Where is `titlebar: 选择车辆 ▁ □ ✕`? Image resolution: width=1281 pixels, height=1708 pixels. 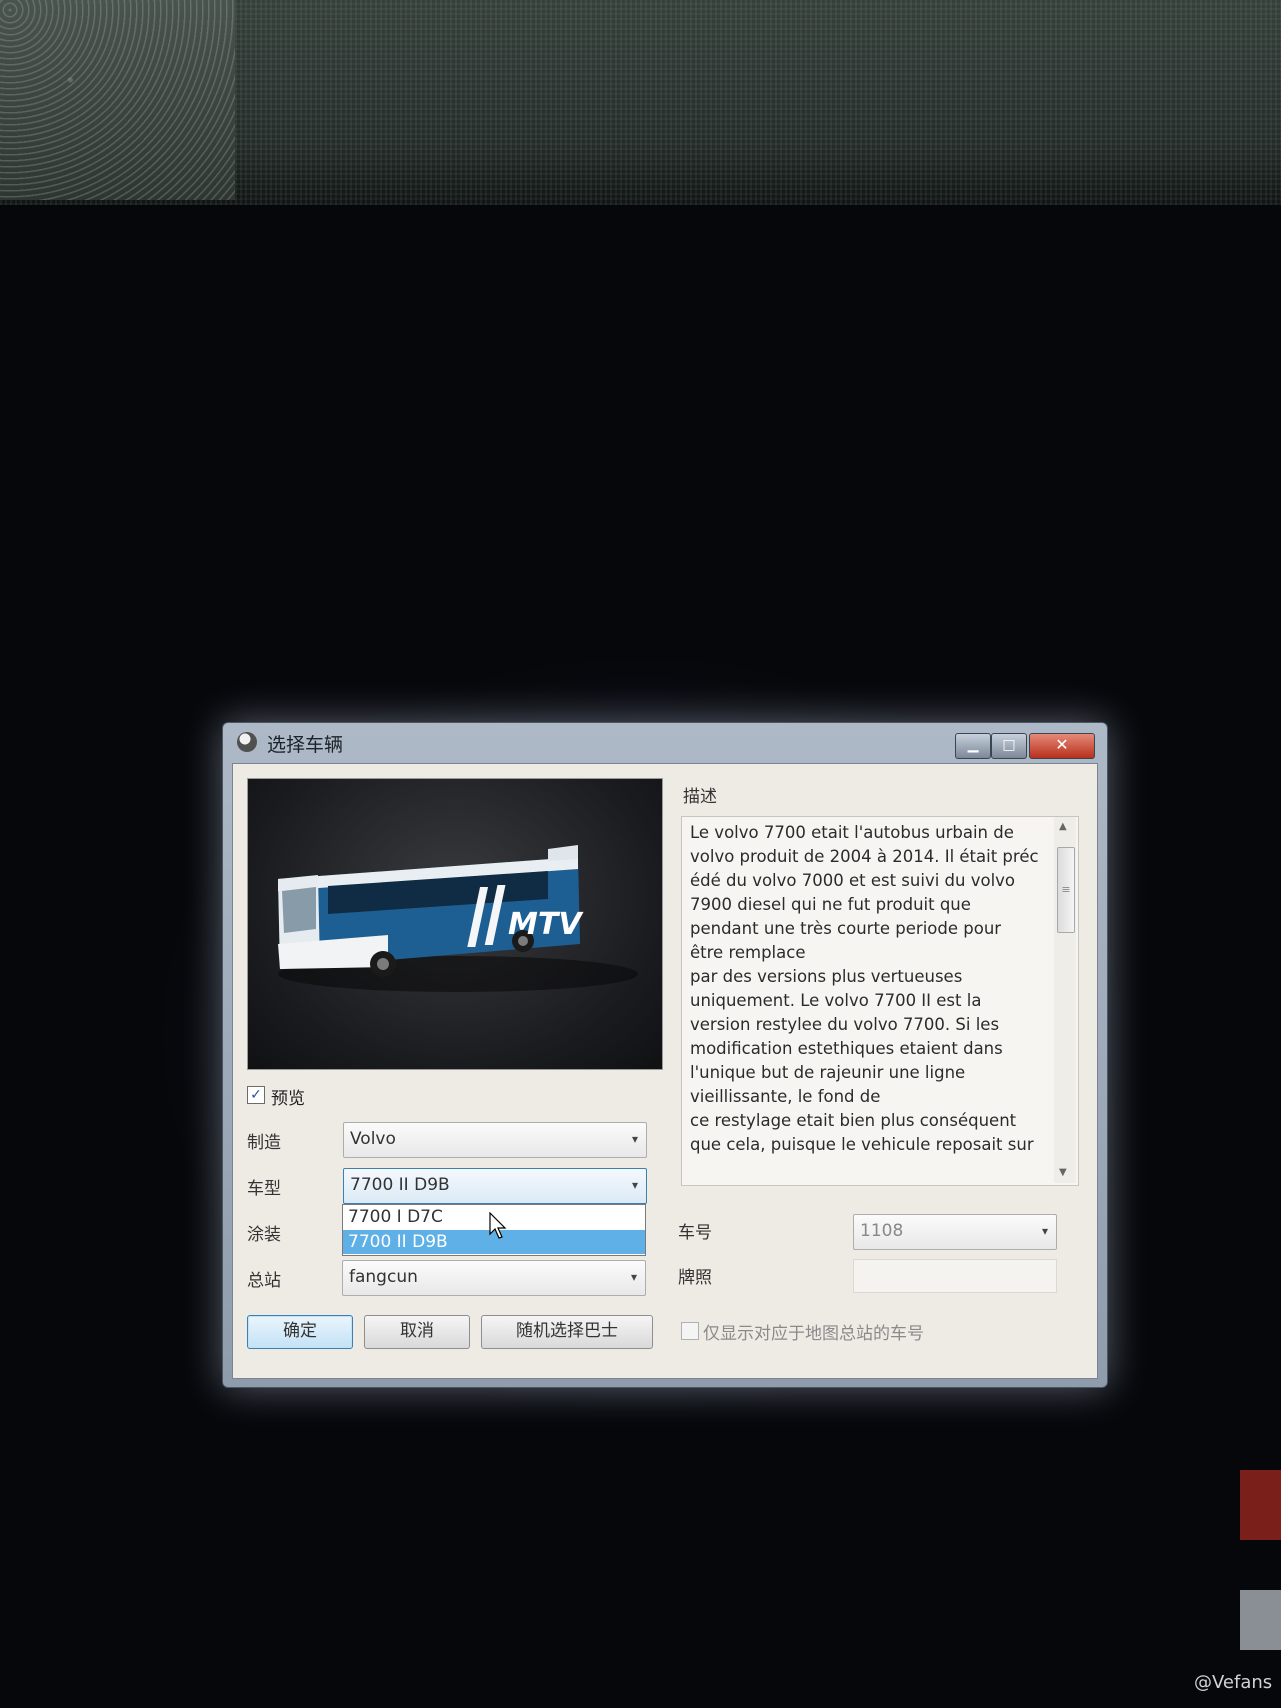 titlebar: 选择车辆 ▁ □ ✕ is located at coordinates (665, 743).